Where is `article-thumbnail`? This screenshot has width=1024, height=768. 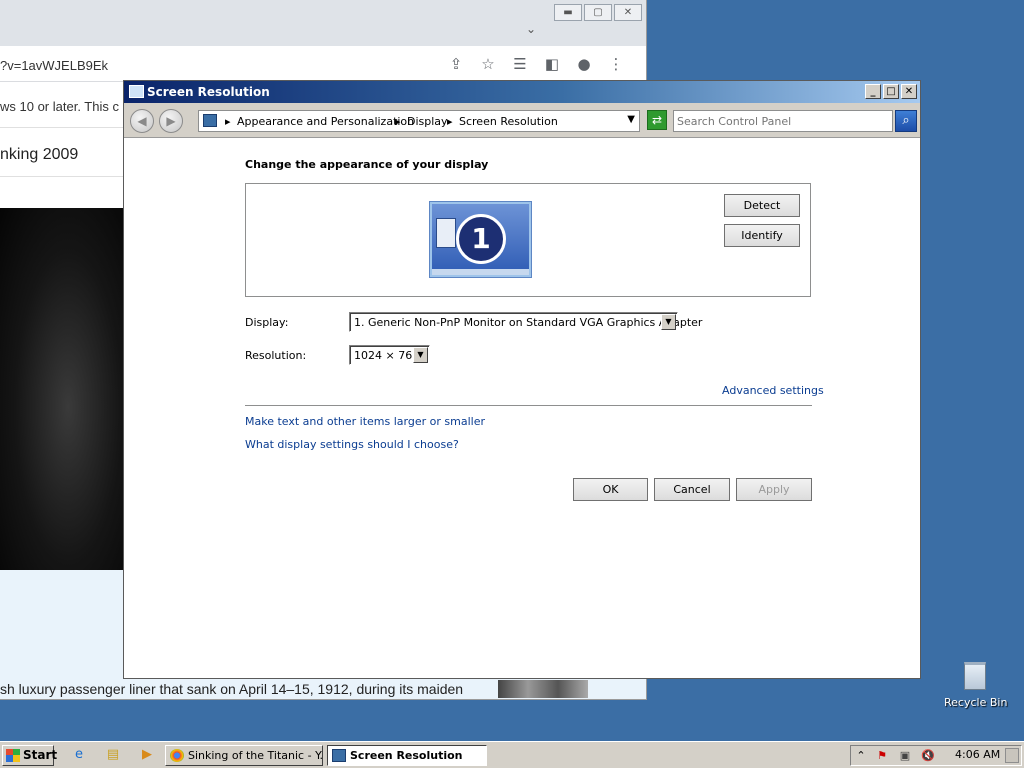
article-thumbnail is located at coordinates (543, 689).